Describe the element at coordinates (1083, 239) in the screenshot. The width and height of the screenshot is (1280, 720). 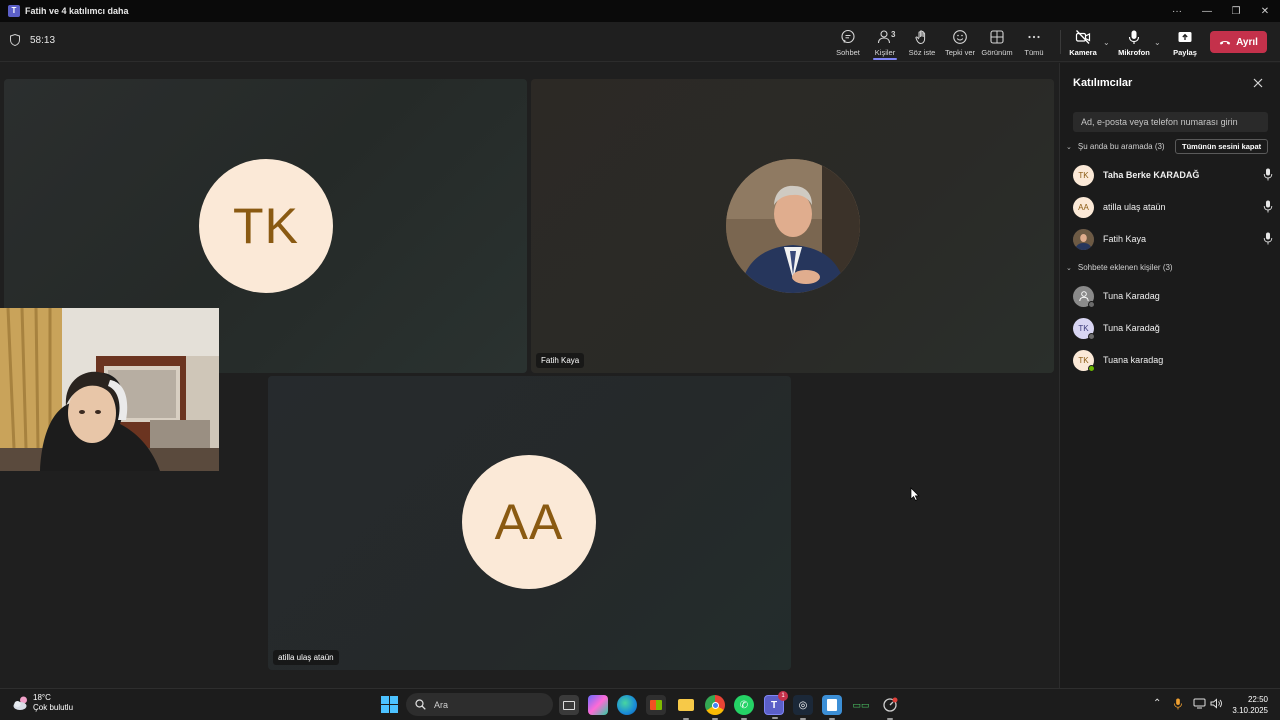
I see `participant-photo-avatar` at that location.